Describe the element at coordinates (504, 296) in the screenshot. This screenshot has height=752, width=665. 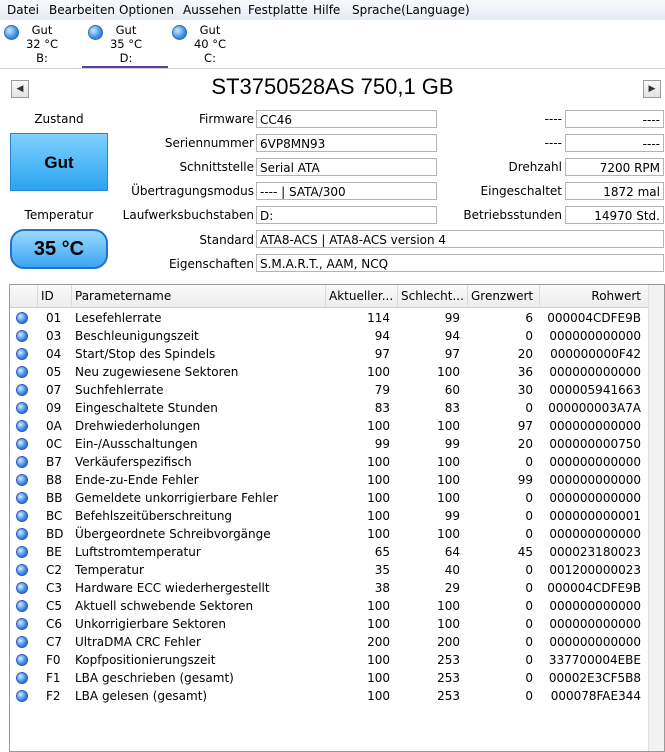
I see `col-threshold-header: Grenzwert` at that location.